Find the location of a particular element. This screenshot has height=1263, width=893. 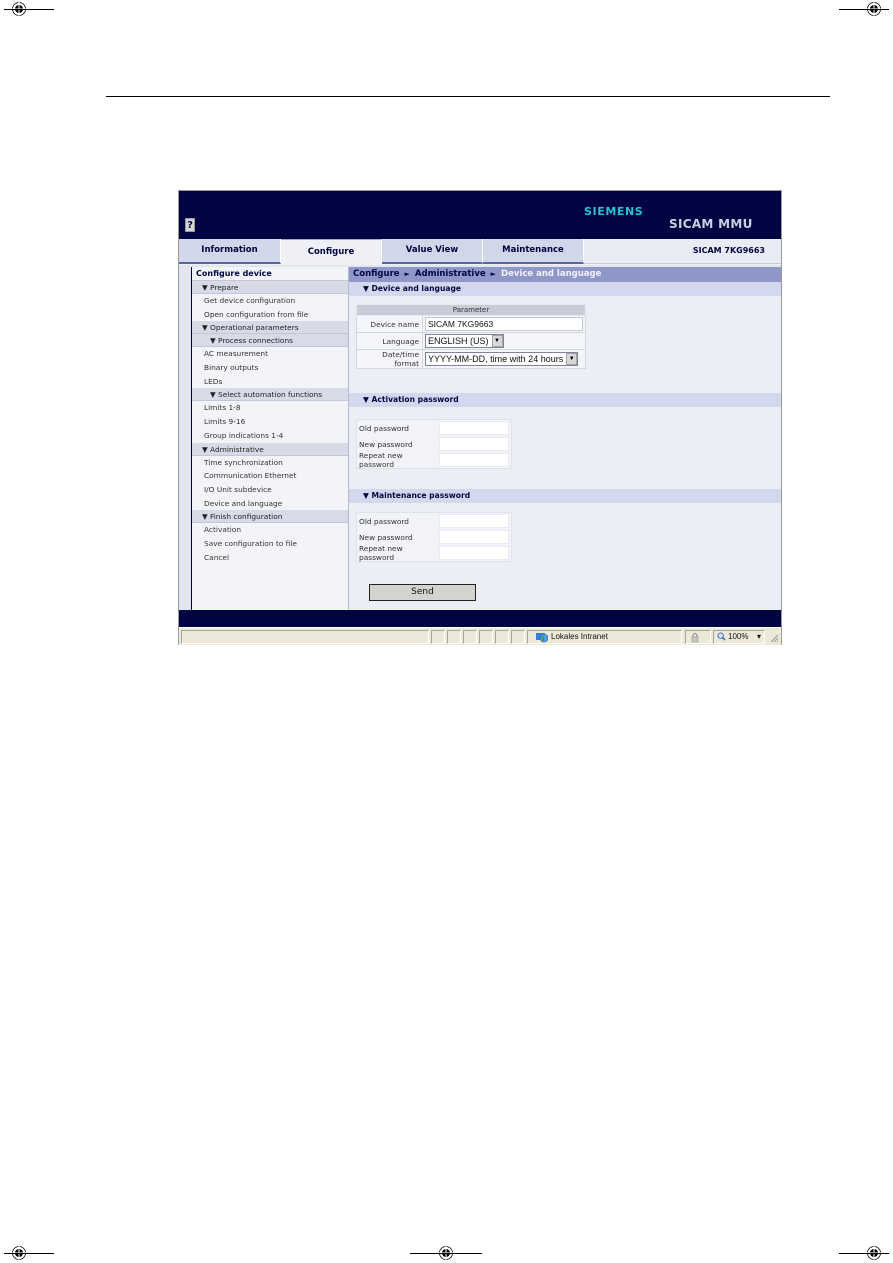

tab-maintenance: Maintenance is located at coordinates (533, 251).